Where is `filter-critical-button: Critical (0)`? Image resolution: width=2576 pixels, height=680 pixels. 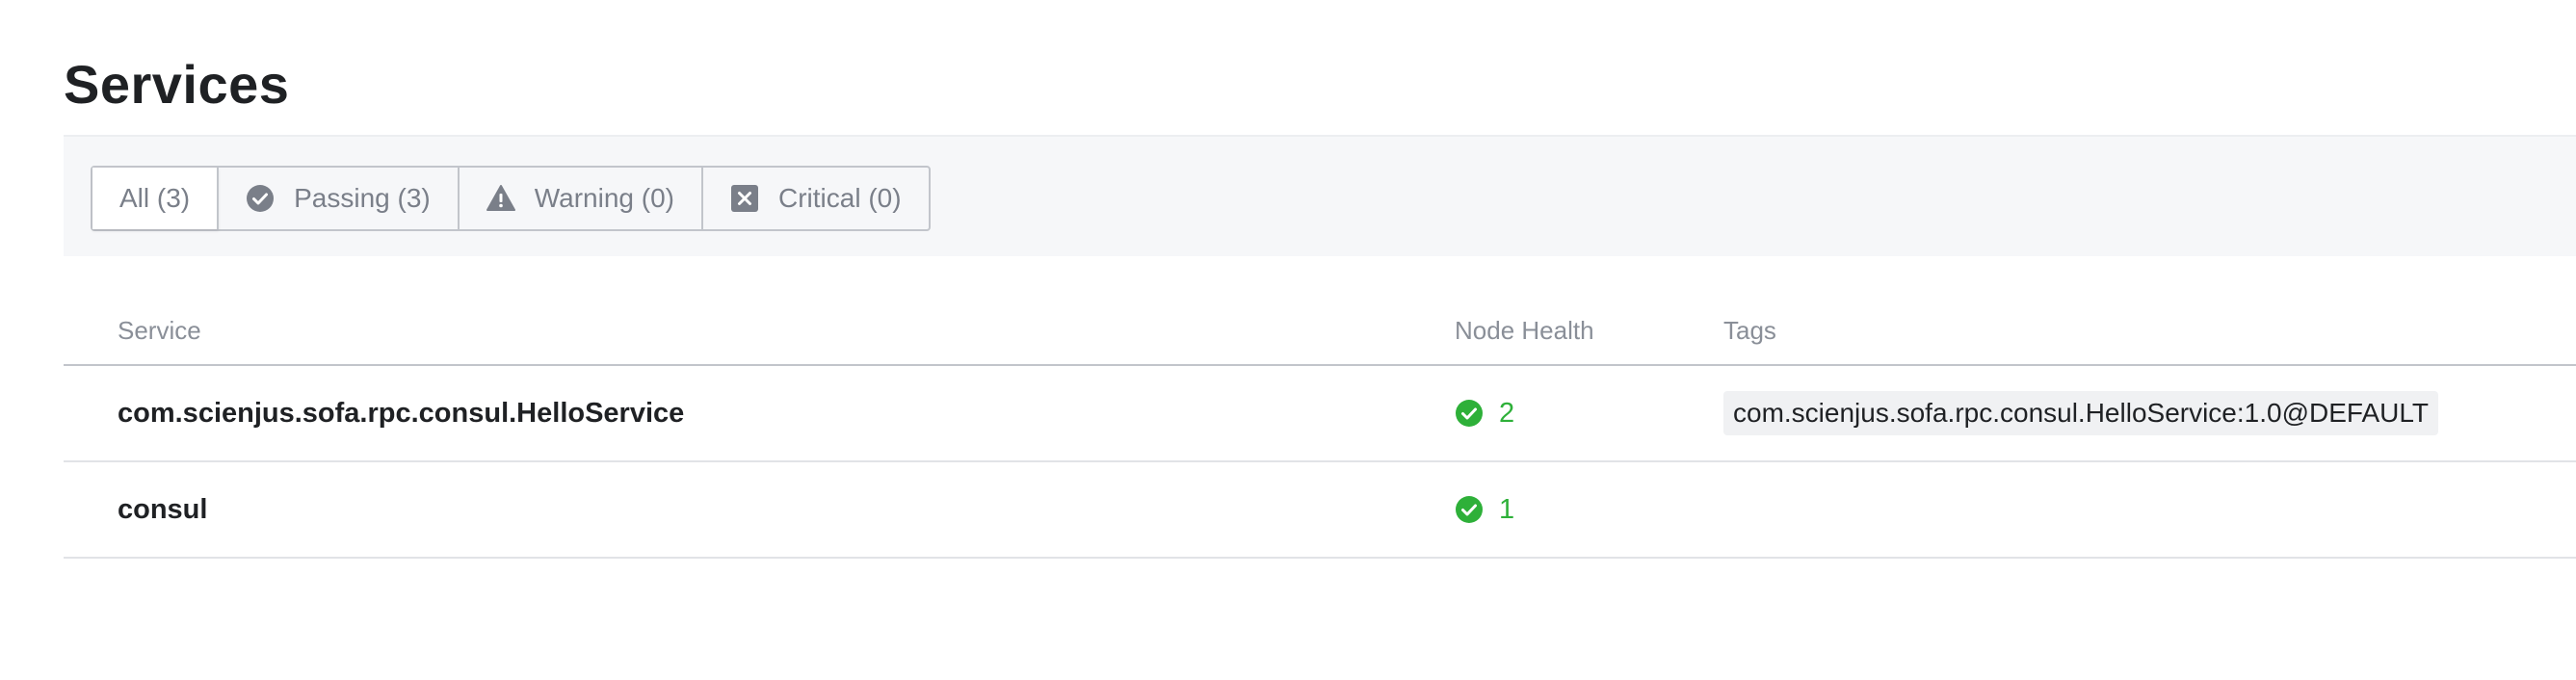 filter-critical-button: Critical (0) is located at coordinates (816, 198).